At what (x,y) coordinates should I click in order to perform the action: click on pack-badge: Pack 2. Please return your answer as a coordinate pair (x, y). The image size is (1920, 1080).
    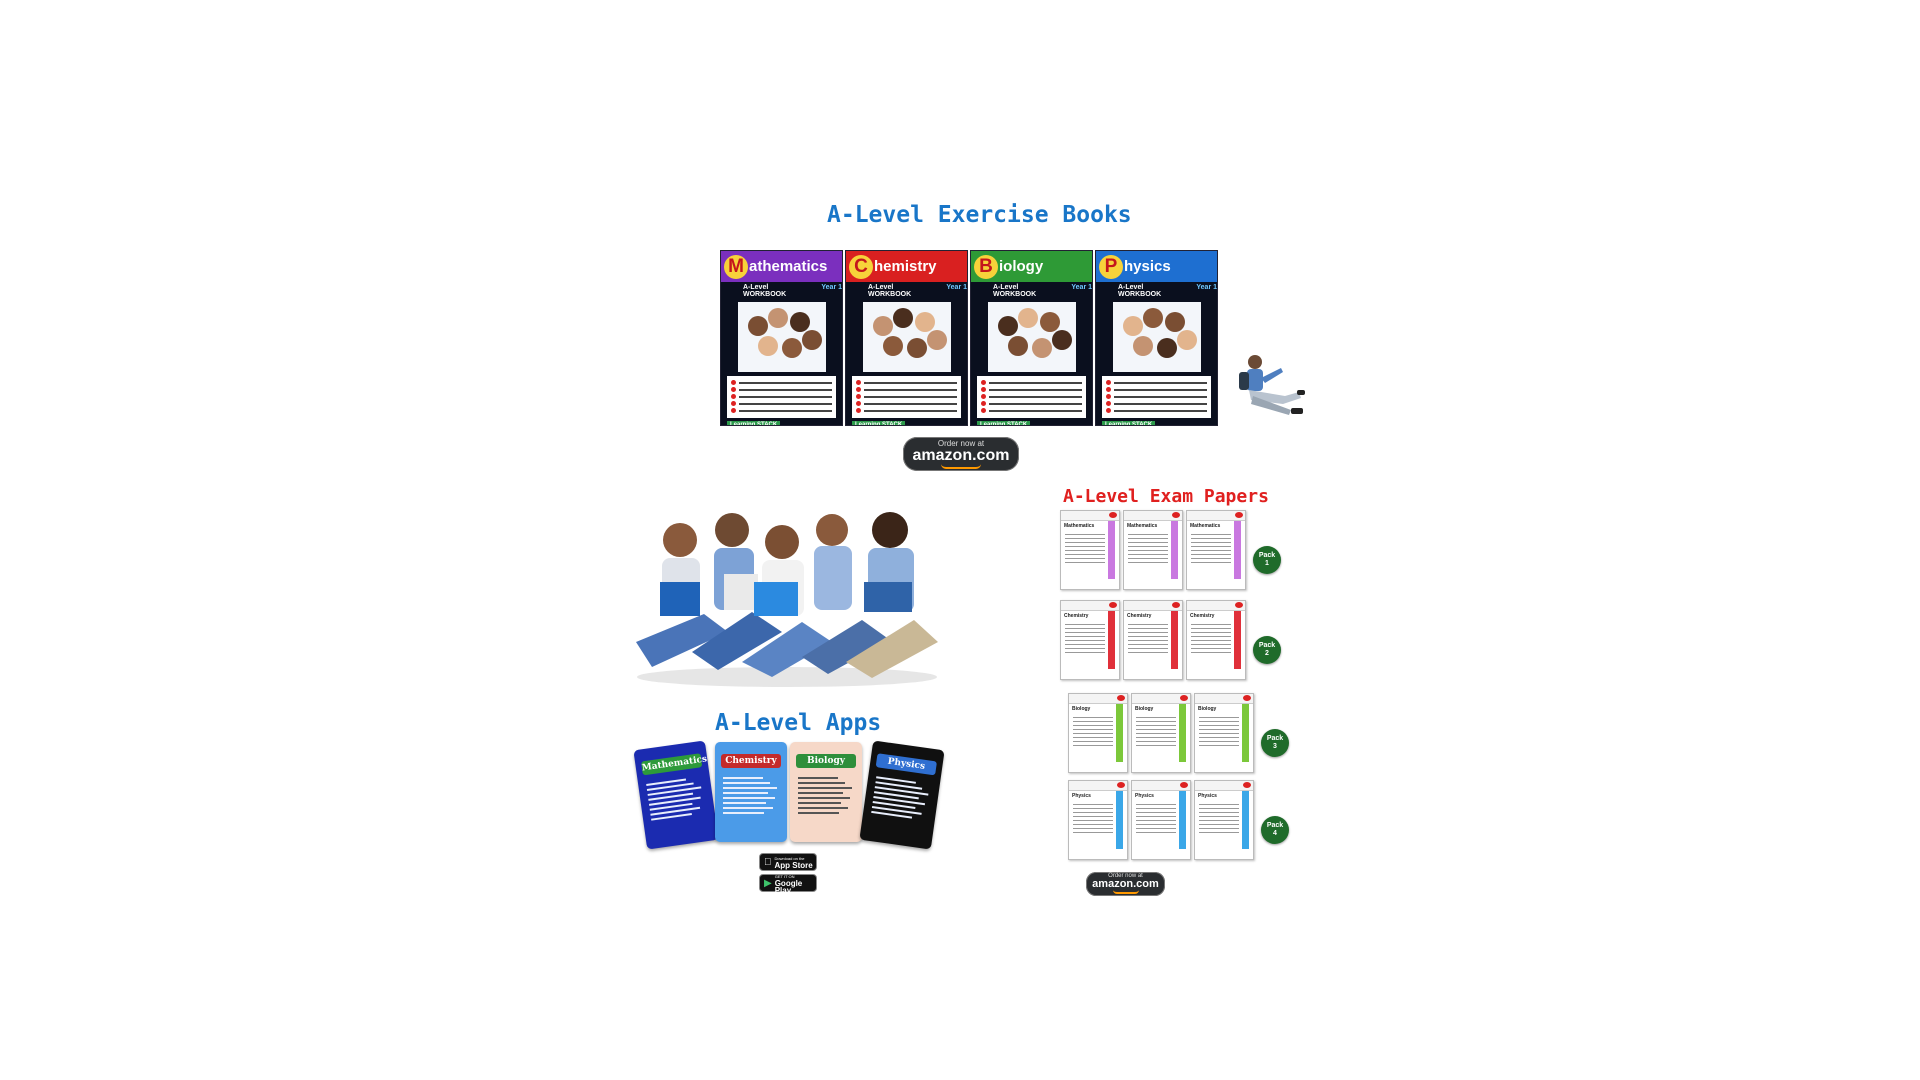
    Looking at the image, I should click on (1267, 650).